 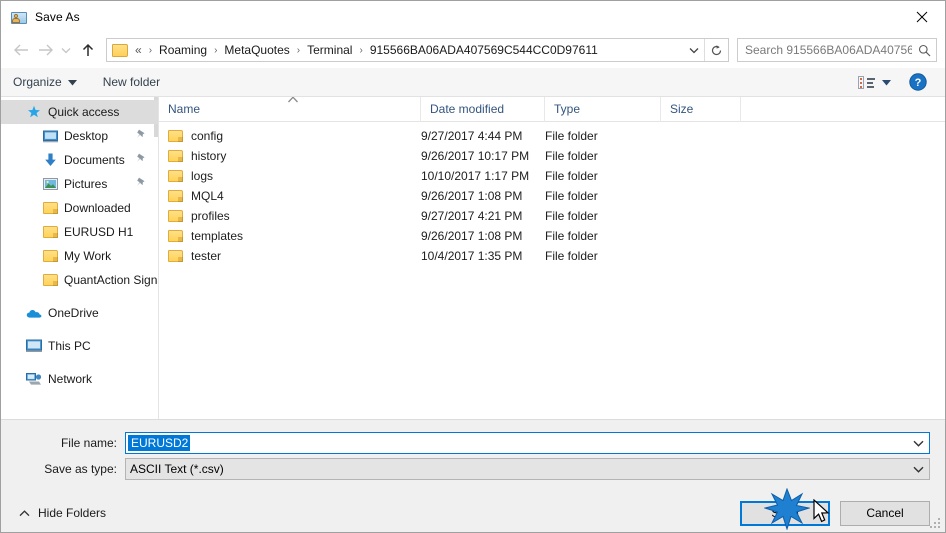 What do you see at coordinates (552, 196) in the screenshot?
I see `table-row: MQL4 9/26/2017 1:08 PM File folder` at bounding box center [552, 196].